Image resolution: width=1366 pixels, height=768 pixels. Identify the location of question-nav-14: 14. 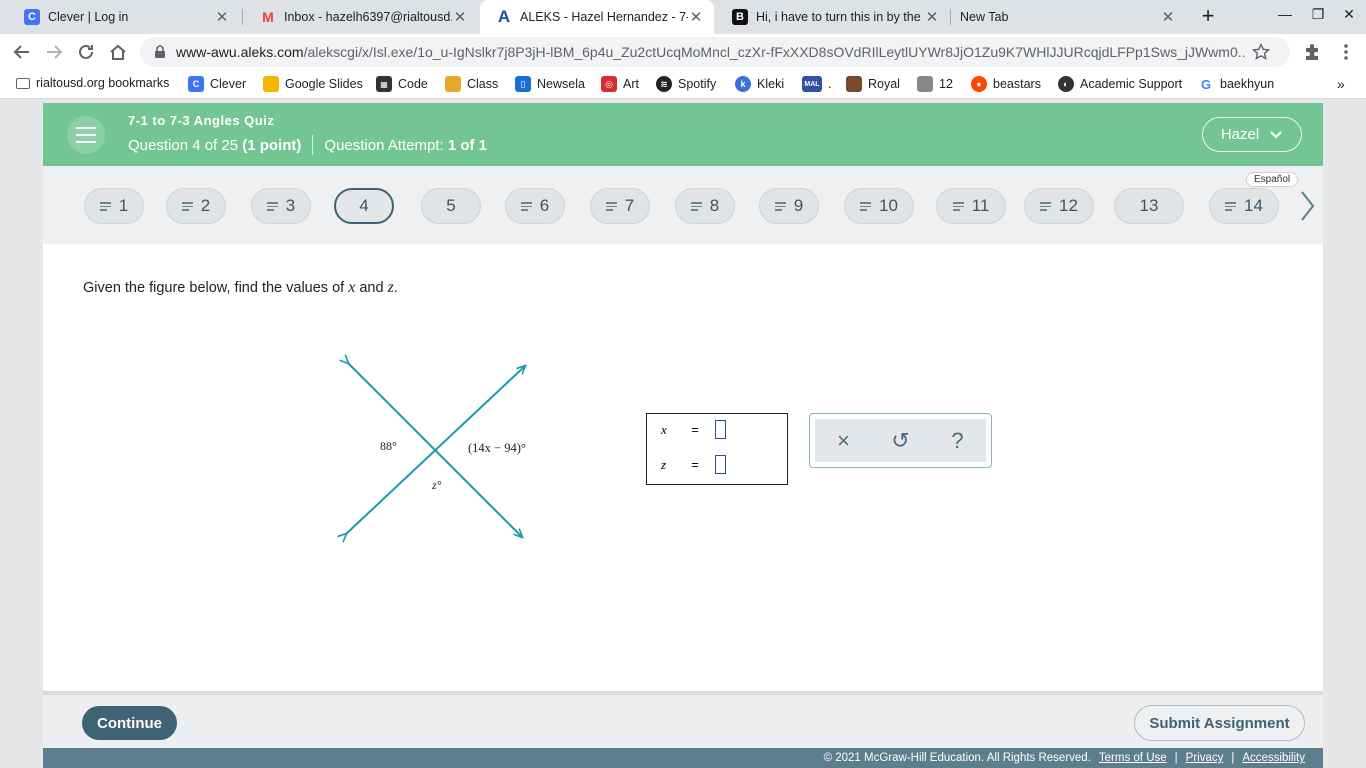
(1244, 206).